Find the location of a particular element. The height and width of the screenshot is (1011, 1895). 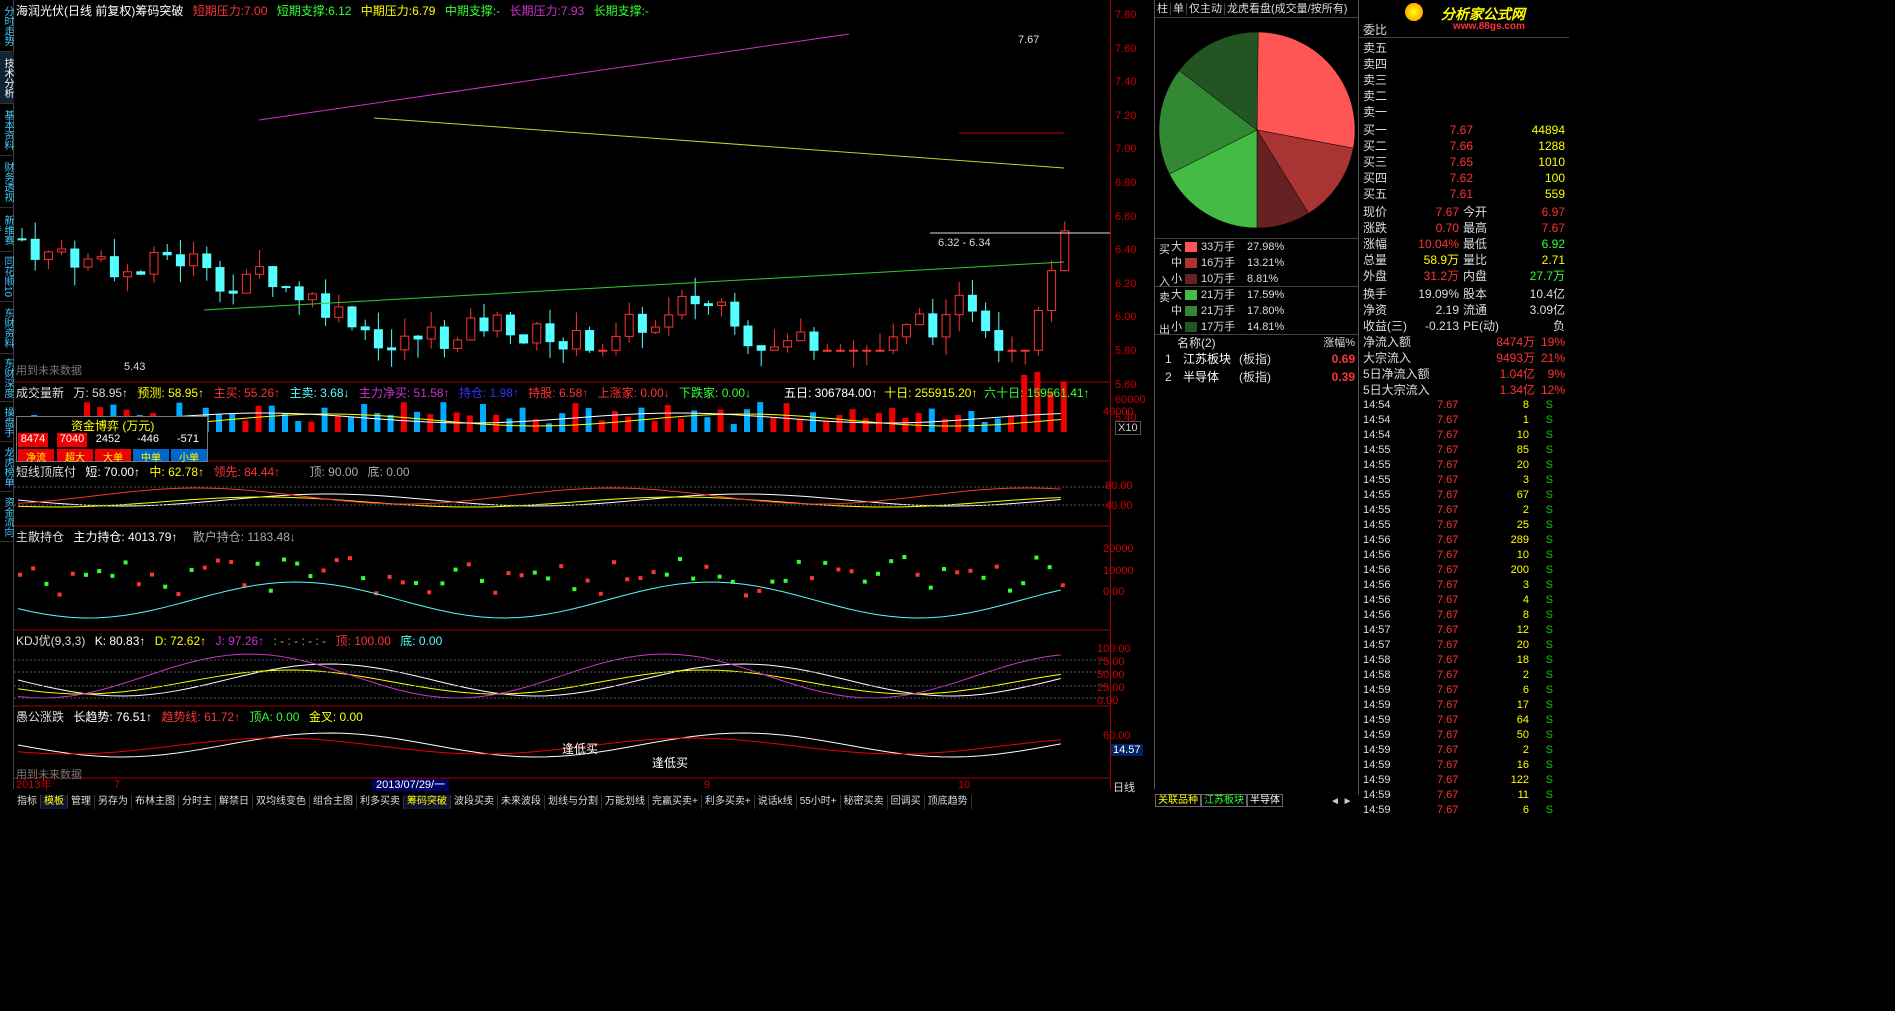

btab-12: 未来波段 is located at coordinates (521, 802).